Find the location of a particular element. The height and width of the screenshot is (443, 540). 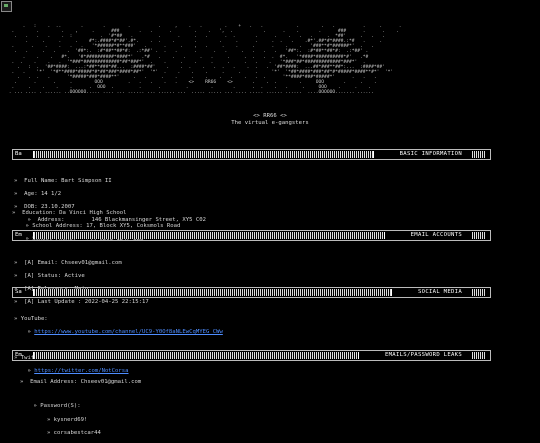

section-bar-basic: Ba BASIC INFORMATION is located at coordinates (251, 154).